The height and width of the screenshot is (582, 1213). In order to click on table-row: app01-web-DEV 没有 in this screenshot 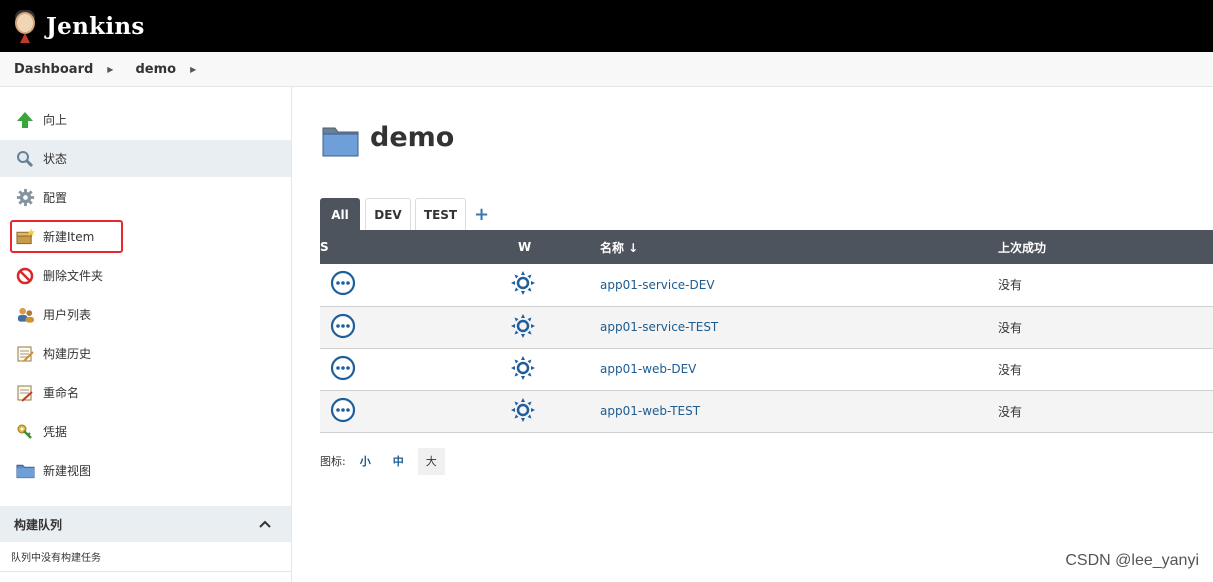, I will do `click(766, 369)`.